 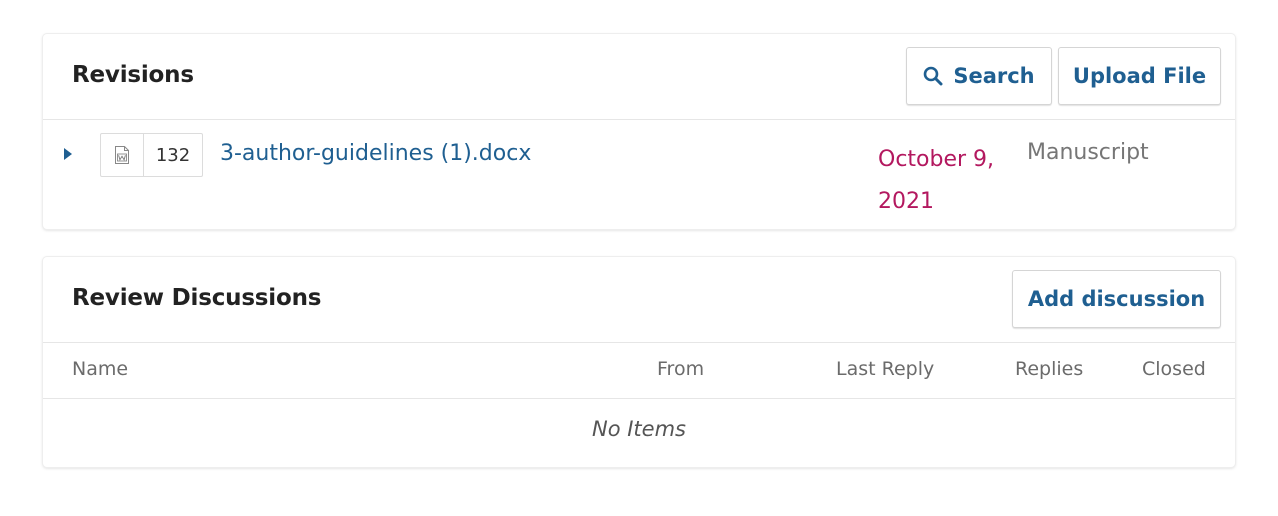 I want to click on column-header-closed: Closed, so click(x=1174, y=369).